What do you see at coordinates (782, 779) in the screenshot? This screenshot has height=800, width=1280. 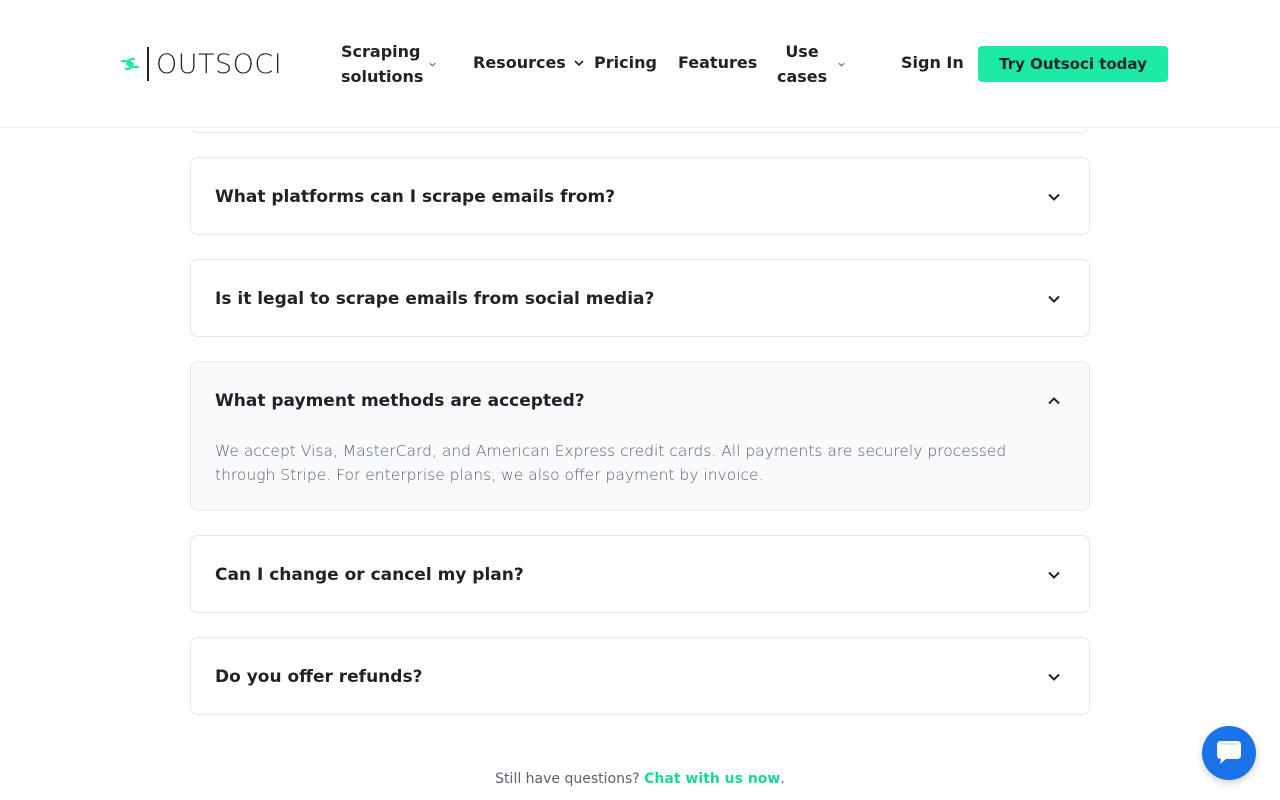 I see `footer-suffix: .` at bounding box center [782, 779].